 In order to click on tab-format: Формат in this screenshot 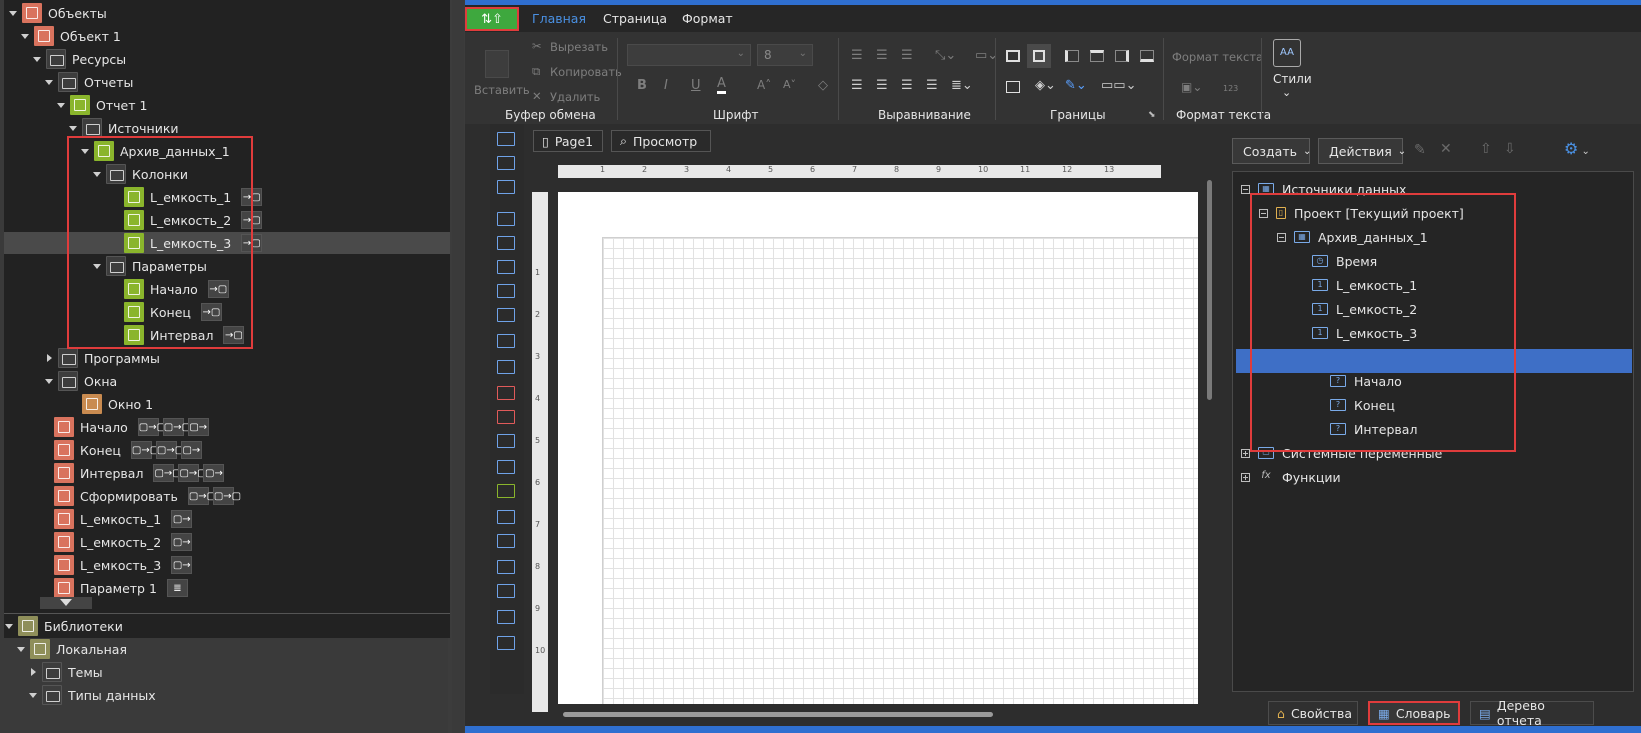, I will do `click(707, 18)`.